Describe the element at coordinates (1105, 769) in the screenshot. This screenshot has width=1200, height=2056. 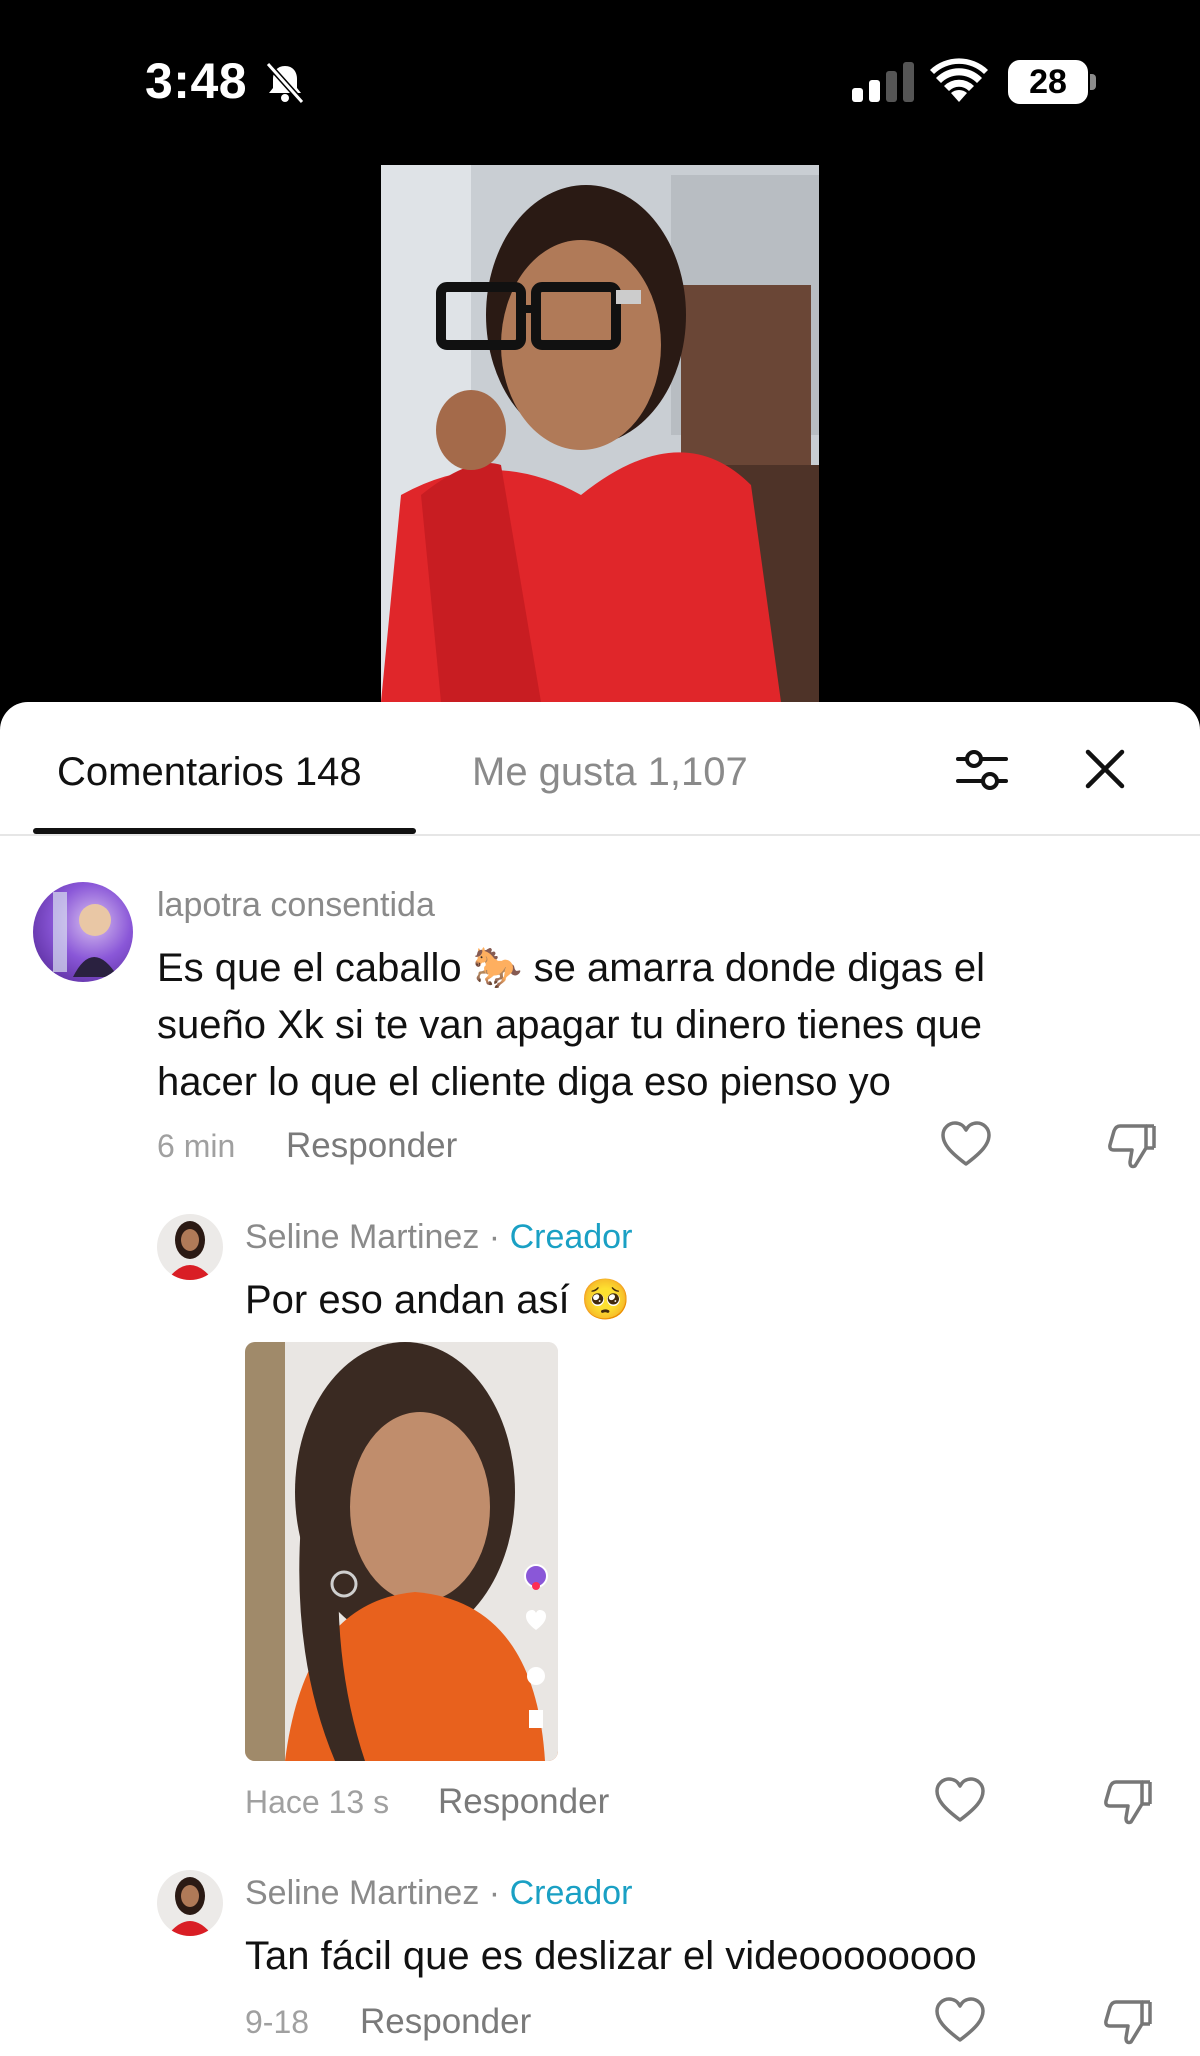
I see `close-icon` at that location.